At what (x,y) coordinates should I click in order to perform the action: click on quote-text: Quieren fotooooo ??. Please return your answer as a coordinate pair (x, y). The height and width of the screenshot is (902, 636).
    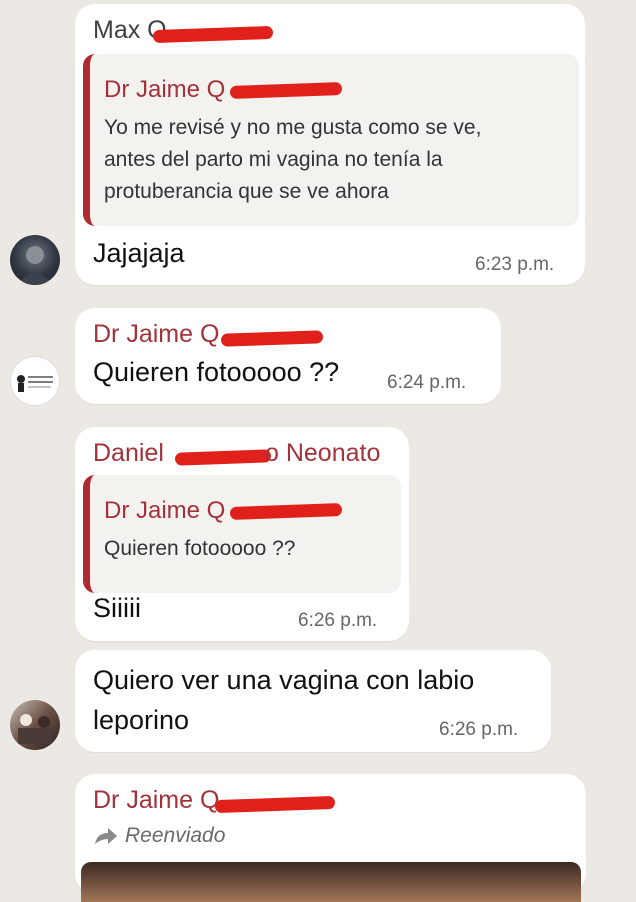
    Looking at the image, I should click on (200, 548).